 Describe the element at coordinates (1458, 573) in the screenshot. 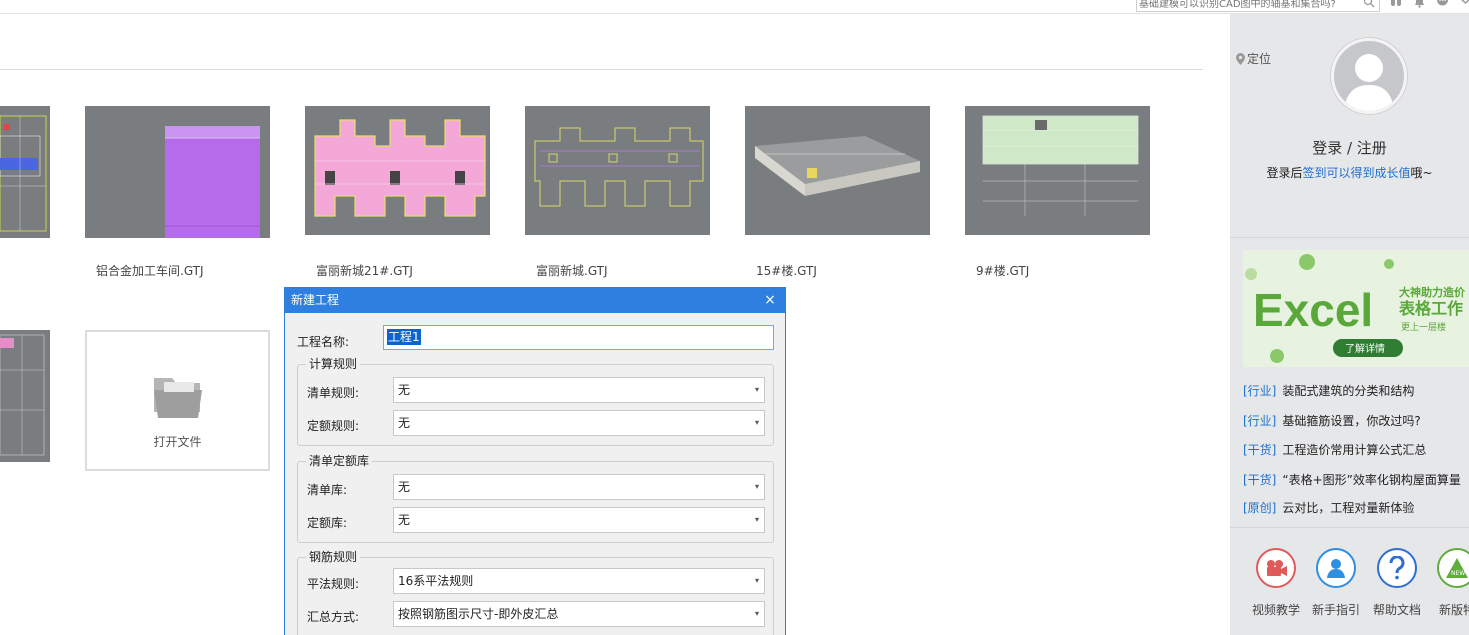

I see `svg-text: NEW` at that location.